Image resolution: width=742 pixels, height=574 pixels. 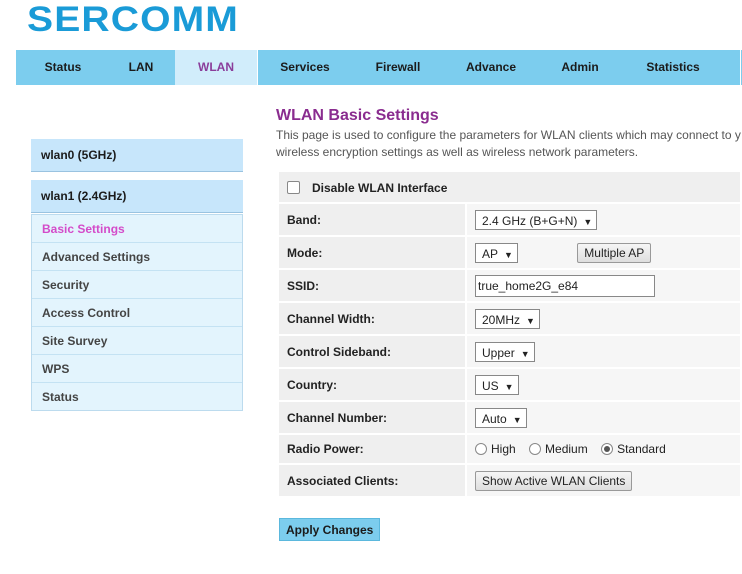 I want to click on ssid-input: true_home2G_e84, so click(x=565, y=285).